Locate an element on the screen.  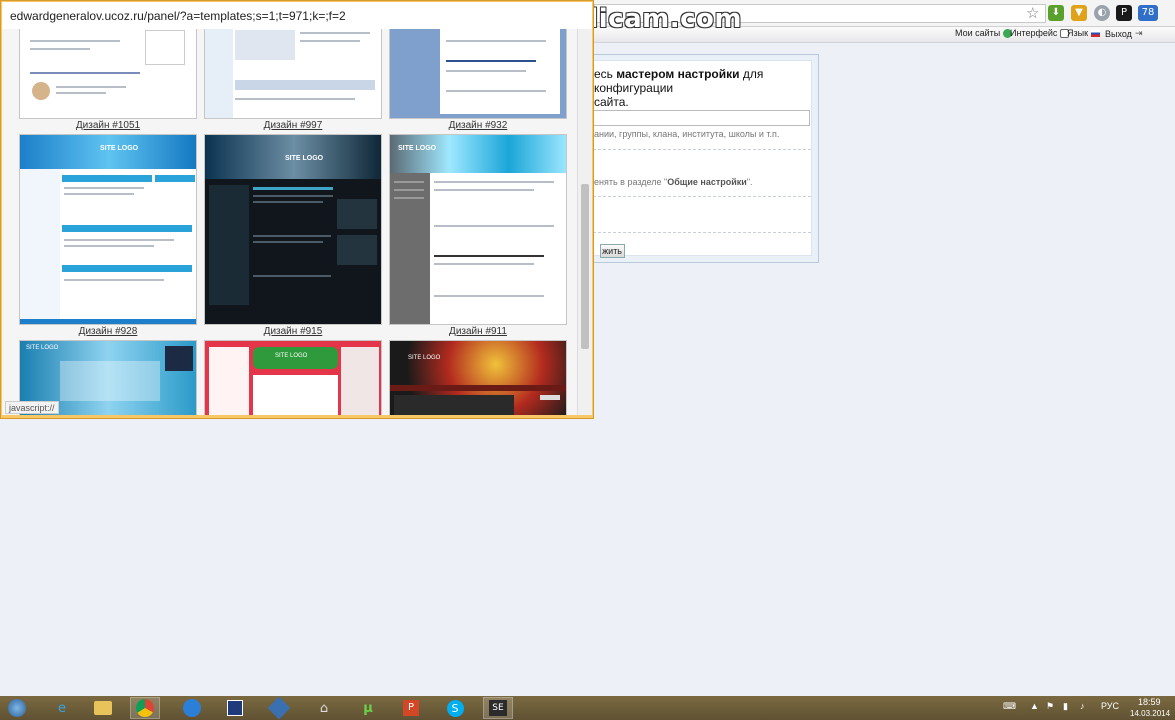
popup-scrollbar is located at coordinates (584, 222).